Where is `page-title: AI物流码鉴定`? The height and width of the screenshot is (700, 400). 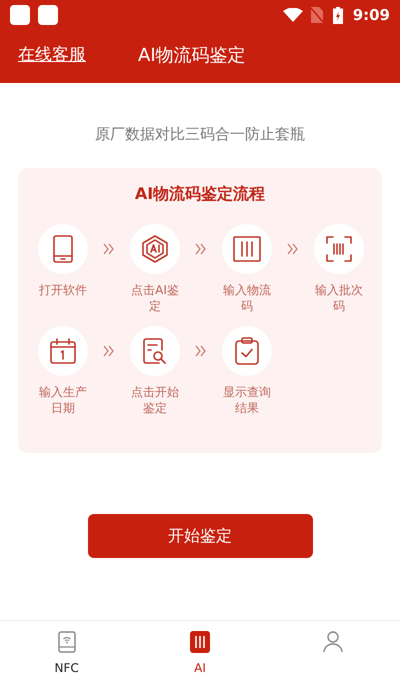 page-title: AI物流码鉴定 is located at coordinates (192, 56).